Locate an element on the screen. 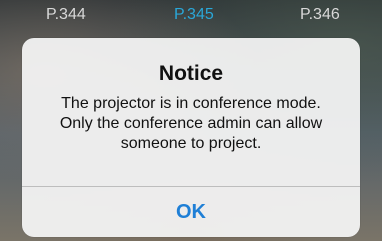  page-indicator-bar: P.344 P.345 P.346 is located at coordinates (191, 15).